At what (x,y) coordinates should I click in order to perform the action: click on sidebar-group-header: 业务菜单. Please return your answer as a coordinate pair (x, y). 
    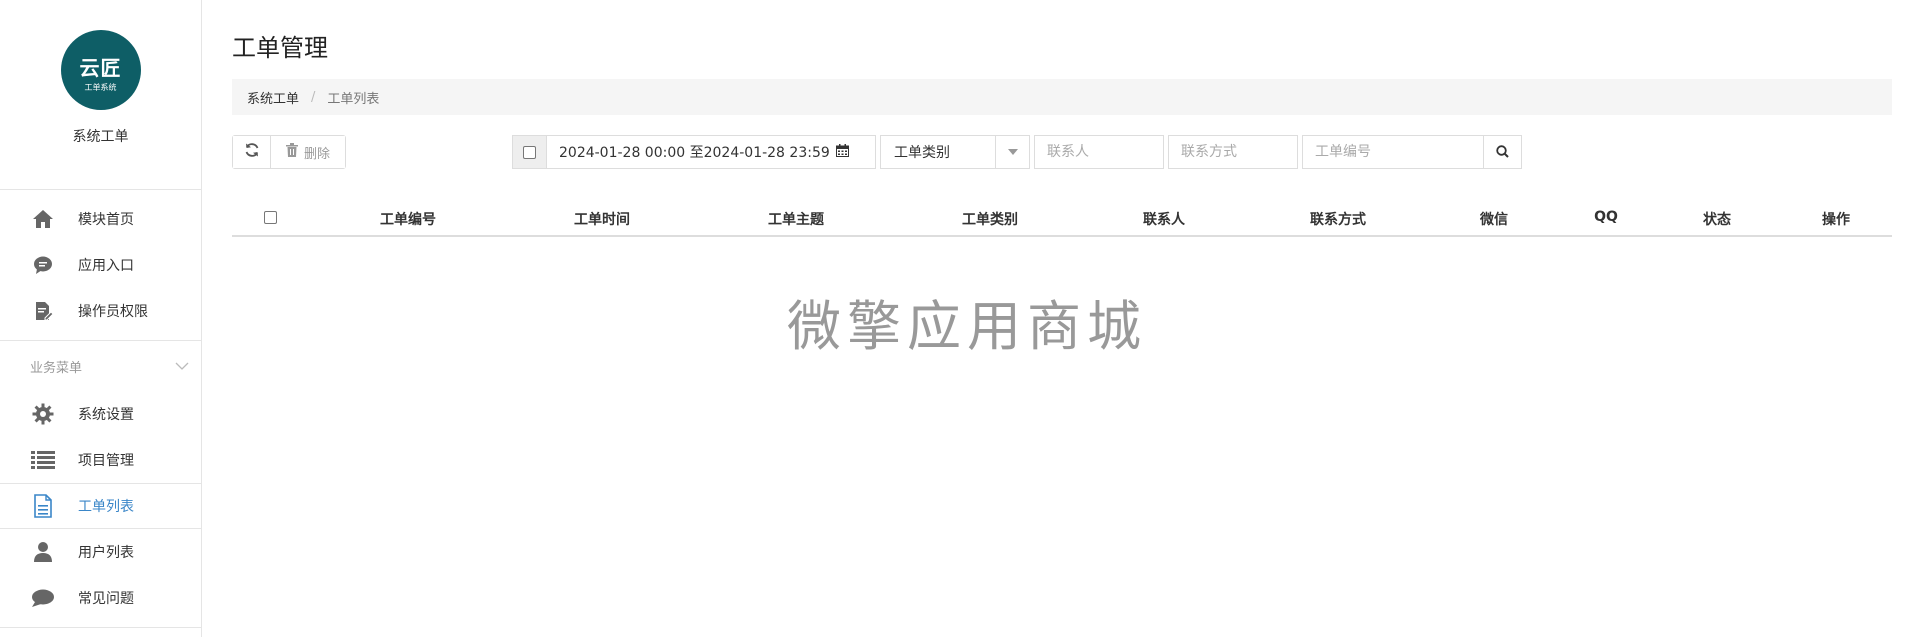
    Looking at the image, I should click on (100, 366).